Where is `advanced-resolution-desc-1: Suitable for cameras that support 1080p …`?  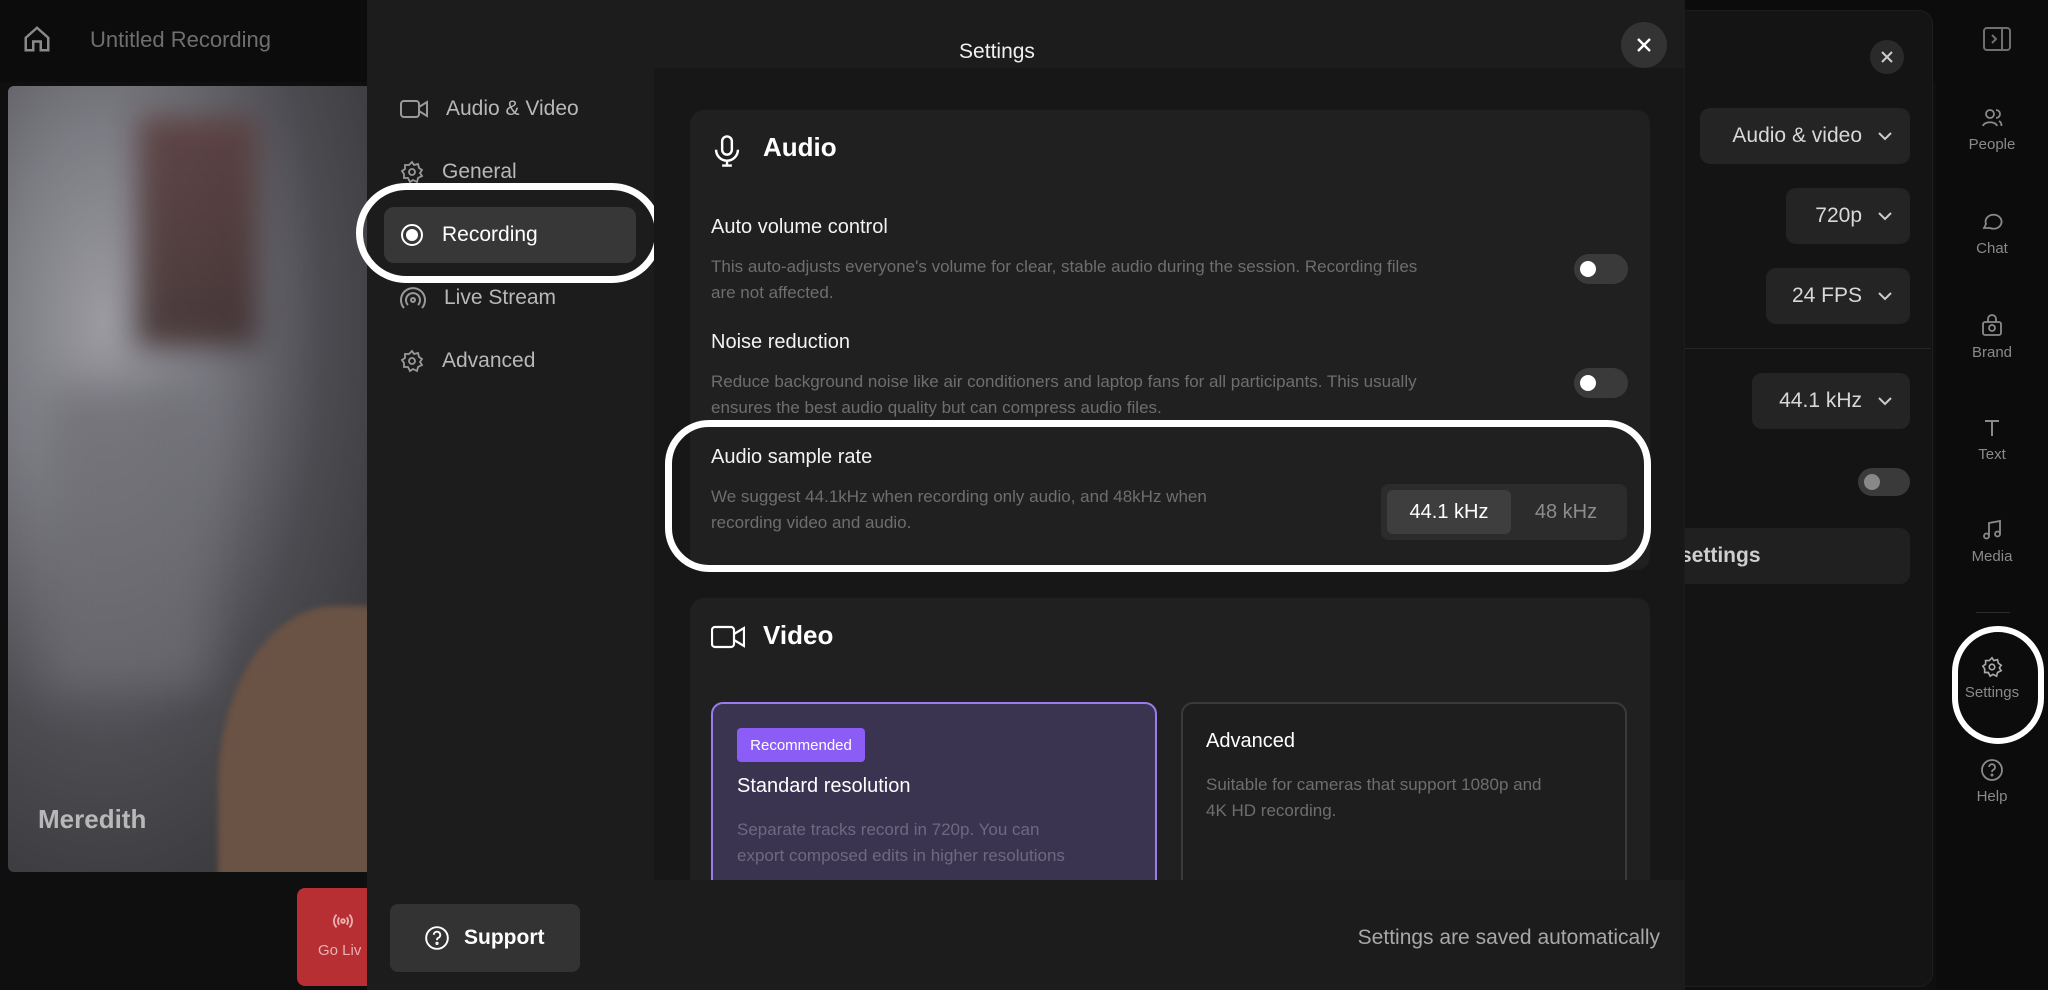
advanced-resolution-desc-1: Suitable for cameras that support 1080p … is located at coordinates (1374, 784).